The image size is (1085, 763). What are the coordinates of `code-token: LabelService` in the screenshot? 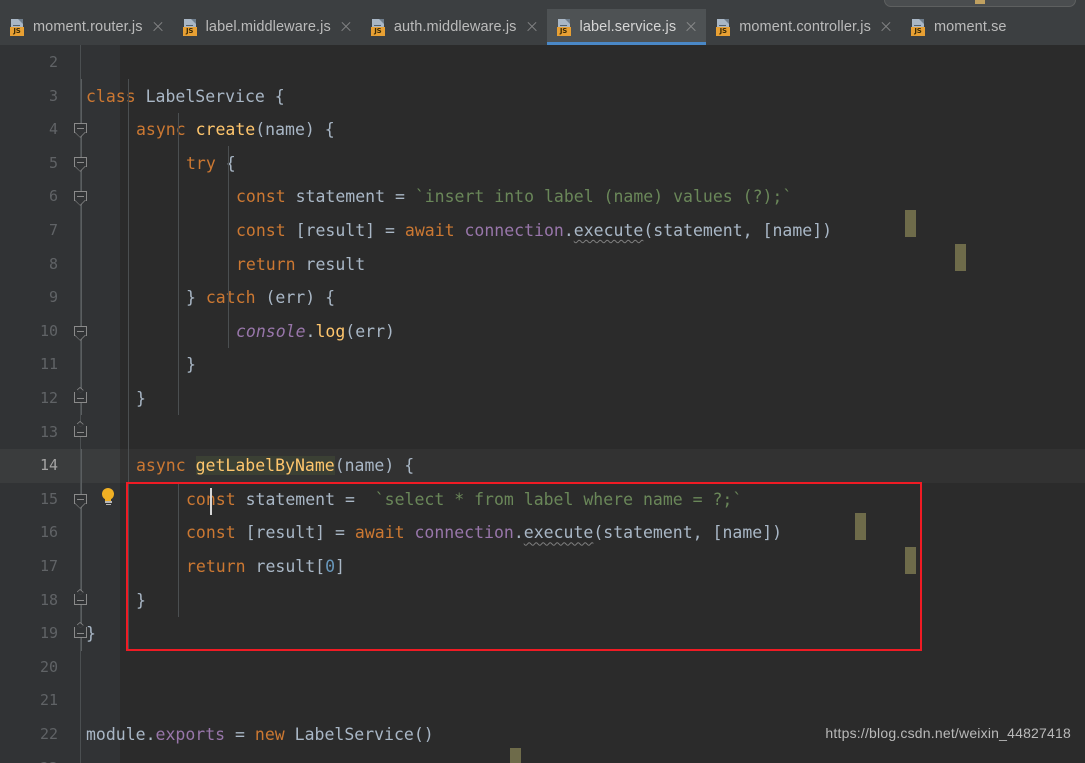 It's located at (354, 734).